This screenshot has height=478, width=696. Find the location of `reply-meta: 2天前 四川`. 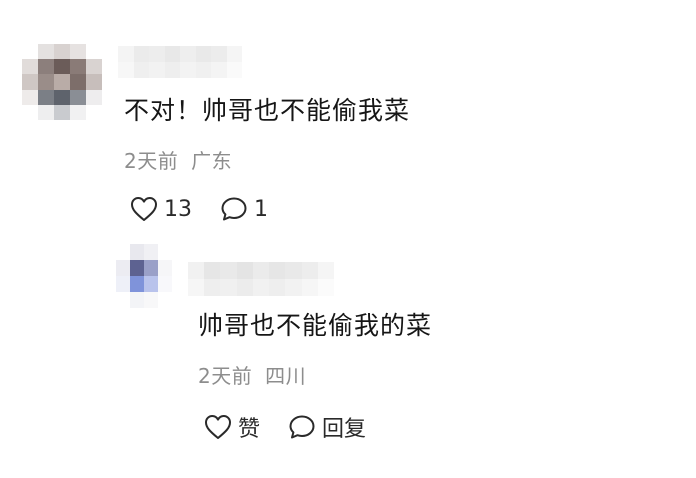

reply-meta: 2天前 四川 is located at coordinates (252, 376).